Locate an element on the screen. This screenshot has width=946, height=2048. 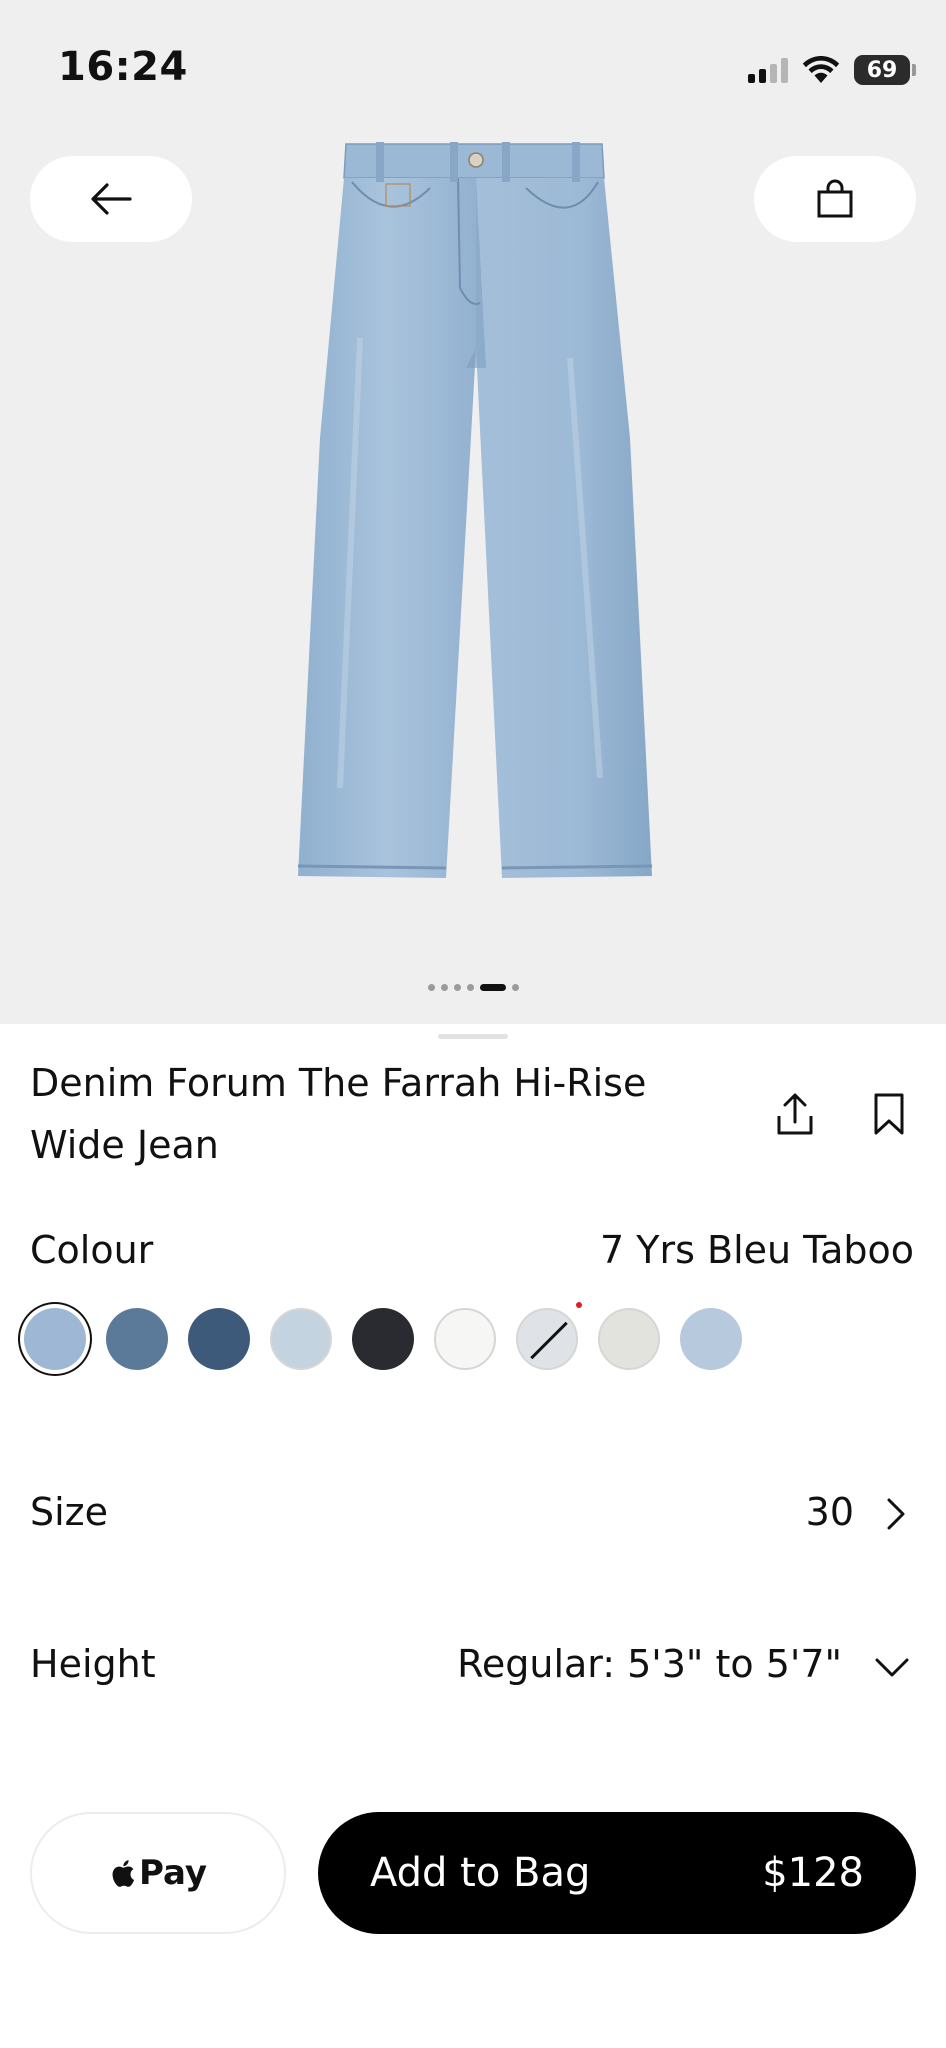
size-label: Size is located at coordinates (69, 1512).